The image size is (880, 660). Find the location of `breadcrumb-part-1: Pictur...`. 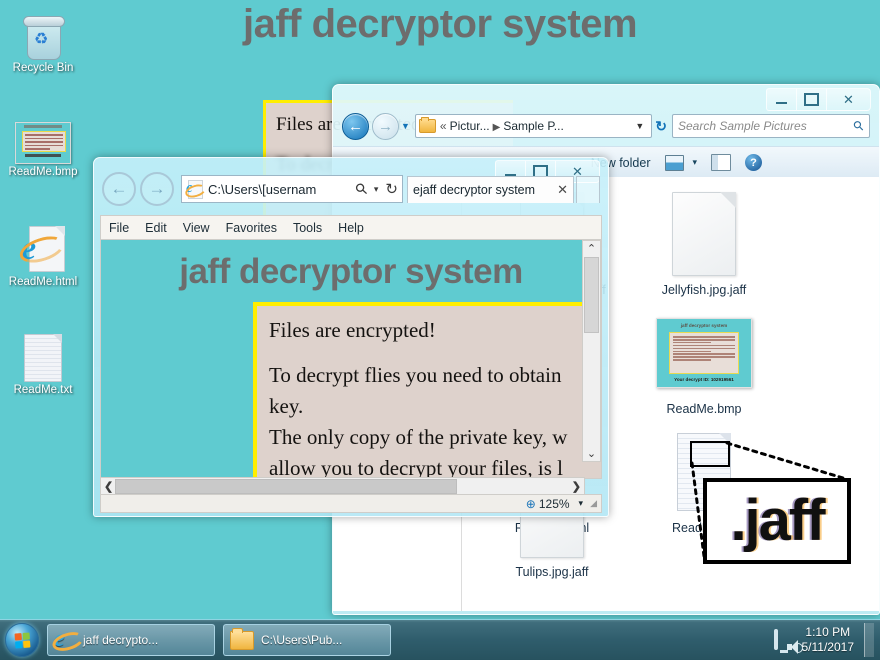

breadcrumb-part-1: Pictur... is located at coordinates (470, 126).